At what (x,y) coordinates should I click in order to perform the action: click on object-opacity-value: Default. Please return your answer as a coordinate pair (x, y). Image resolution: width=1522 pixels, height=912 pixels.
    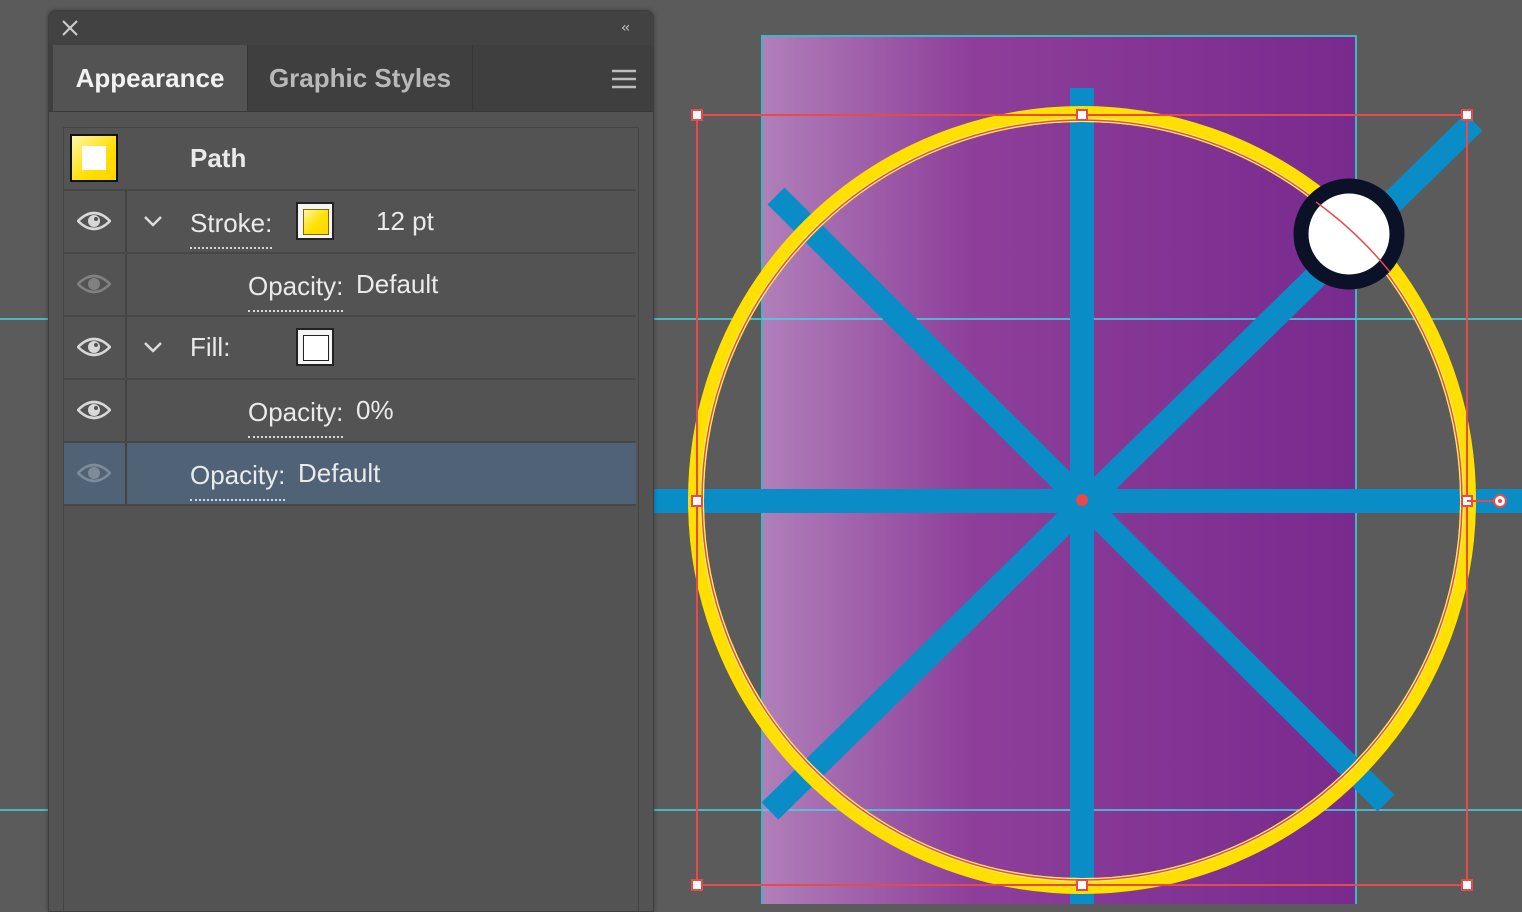
    Looking at the image, I should click on (339, 473).